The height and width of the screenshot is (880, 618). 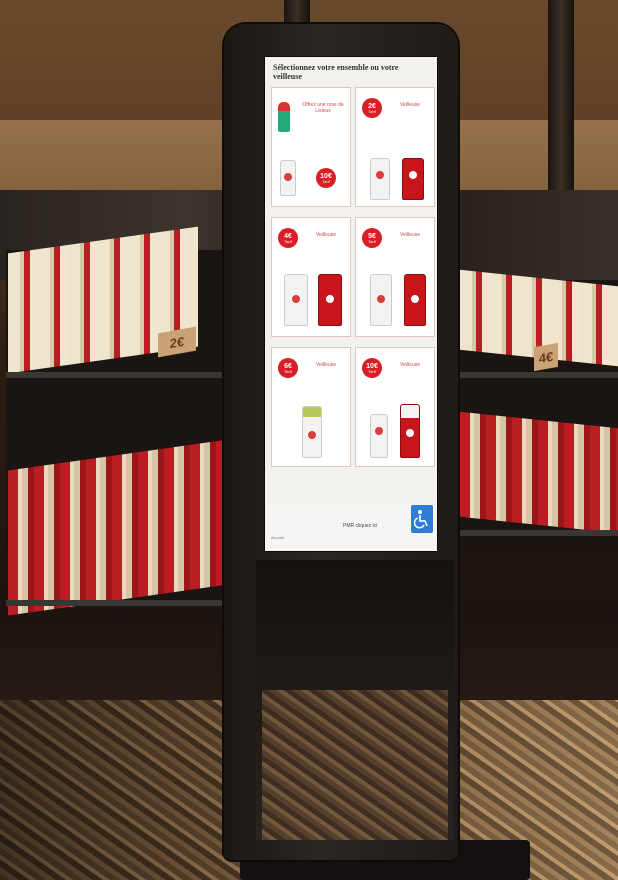 I want to click on home-link: Accueil, so click(x=277, y=537).